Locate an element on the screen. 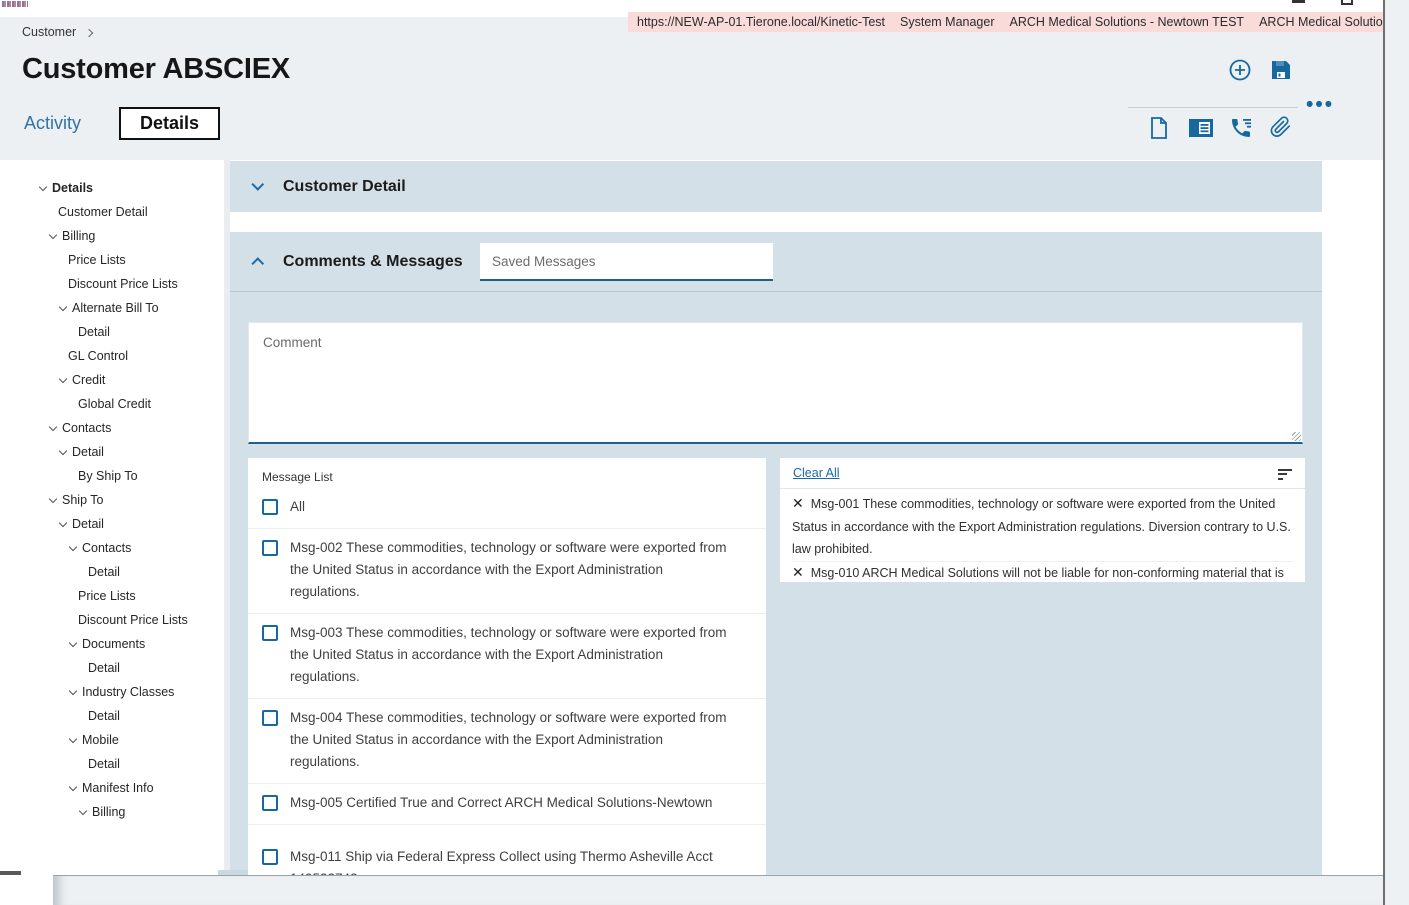  tree-item: Global Credit is located at coordinates (112, 404).